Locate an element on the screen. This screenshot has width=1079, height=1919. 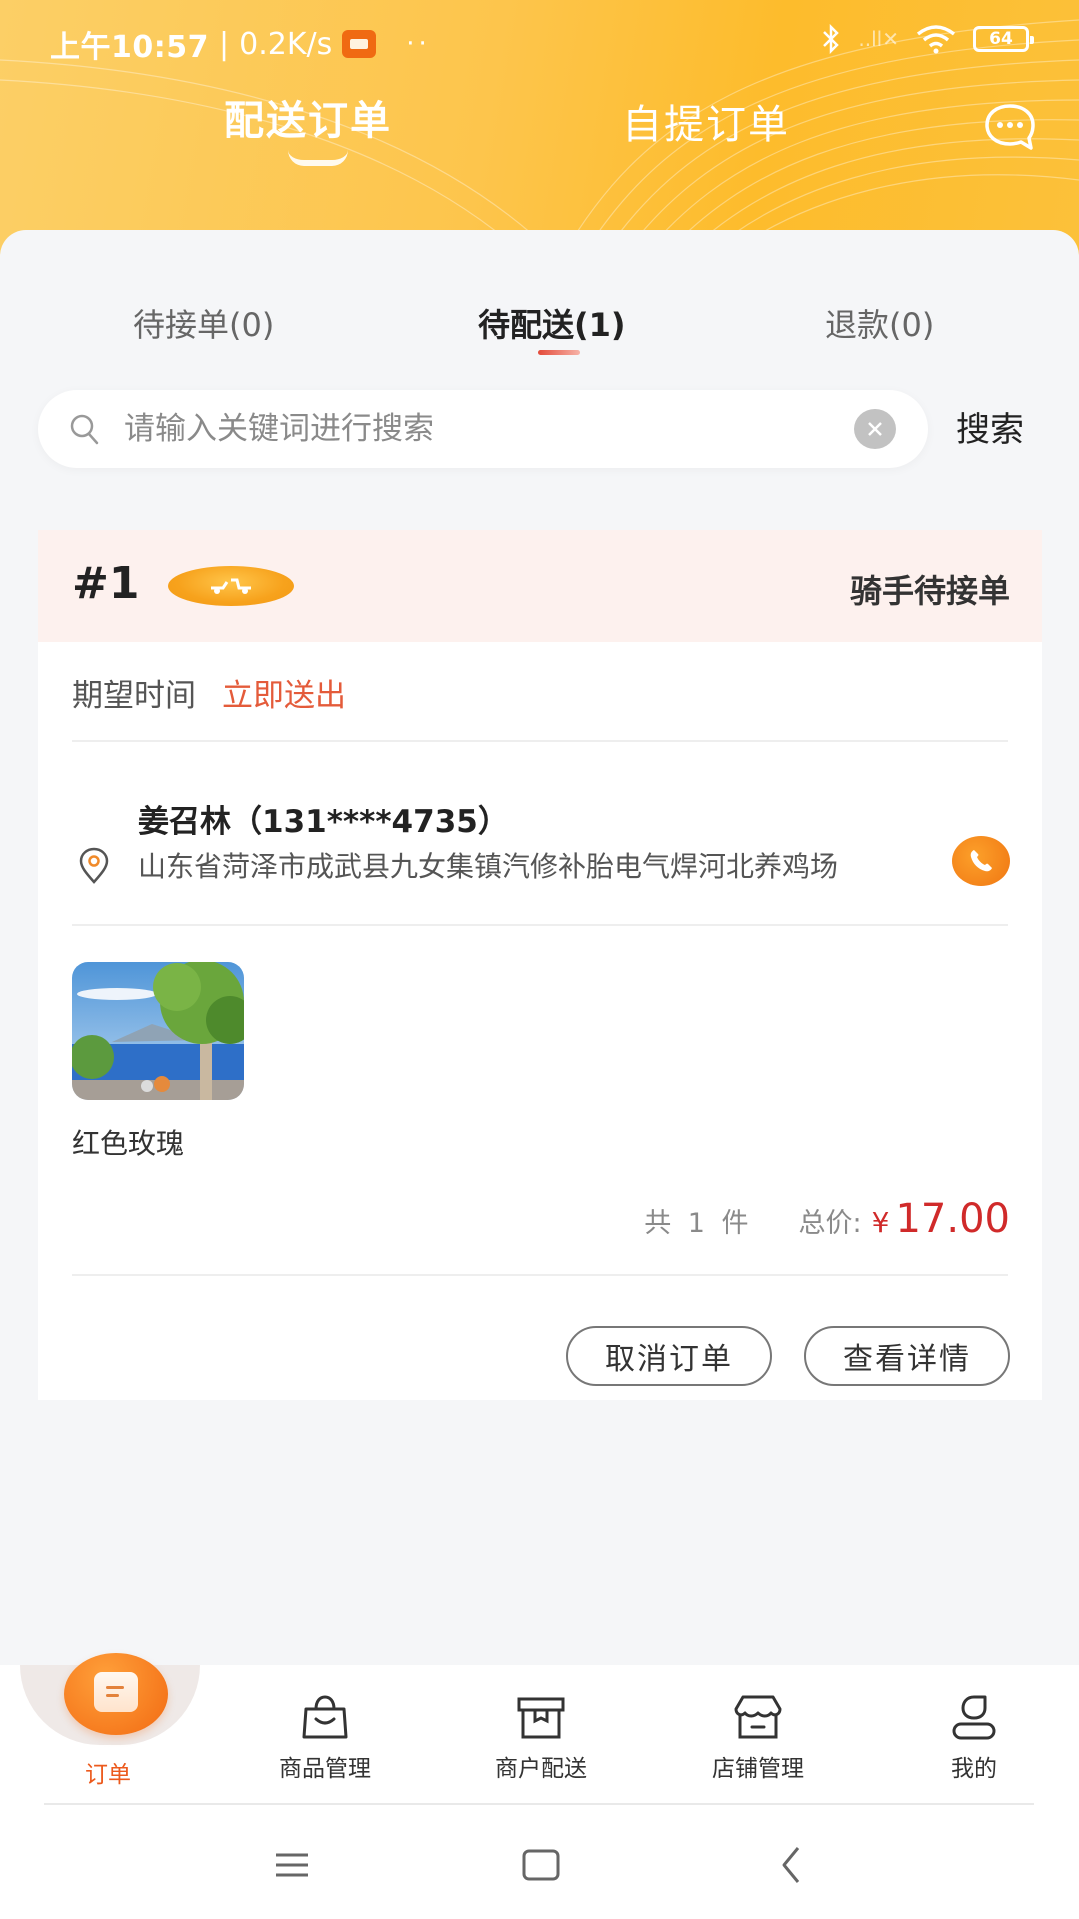
expected-time-row: 期望时间 立即送出 is located at coordinates (209, 692).